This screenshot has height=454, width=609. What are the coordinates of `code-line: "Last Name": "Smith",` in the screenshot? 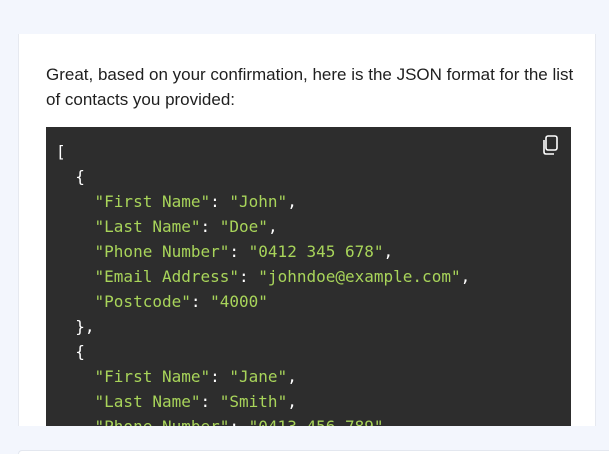 It's located at (263, 401).